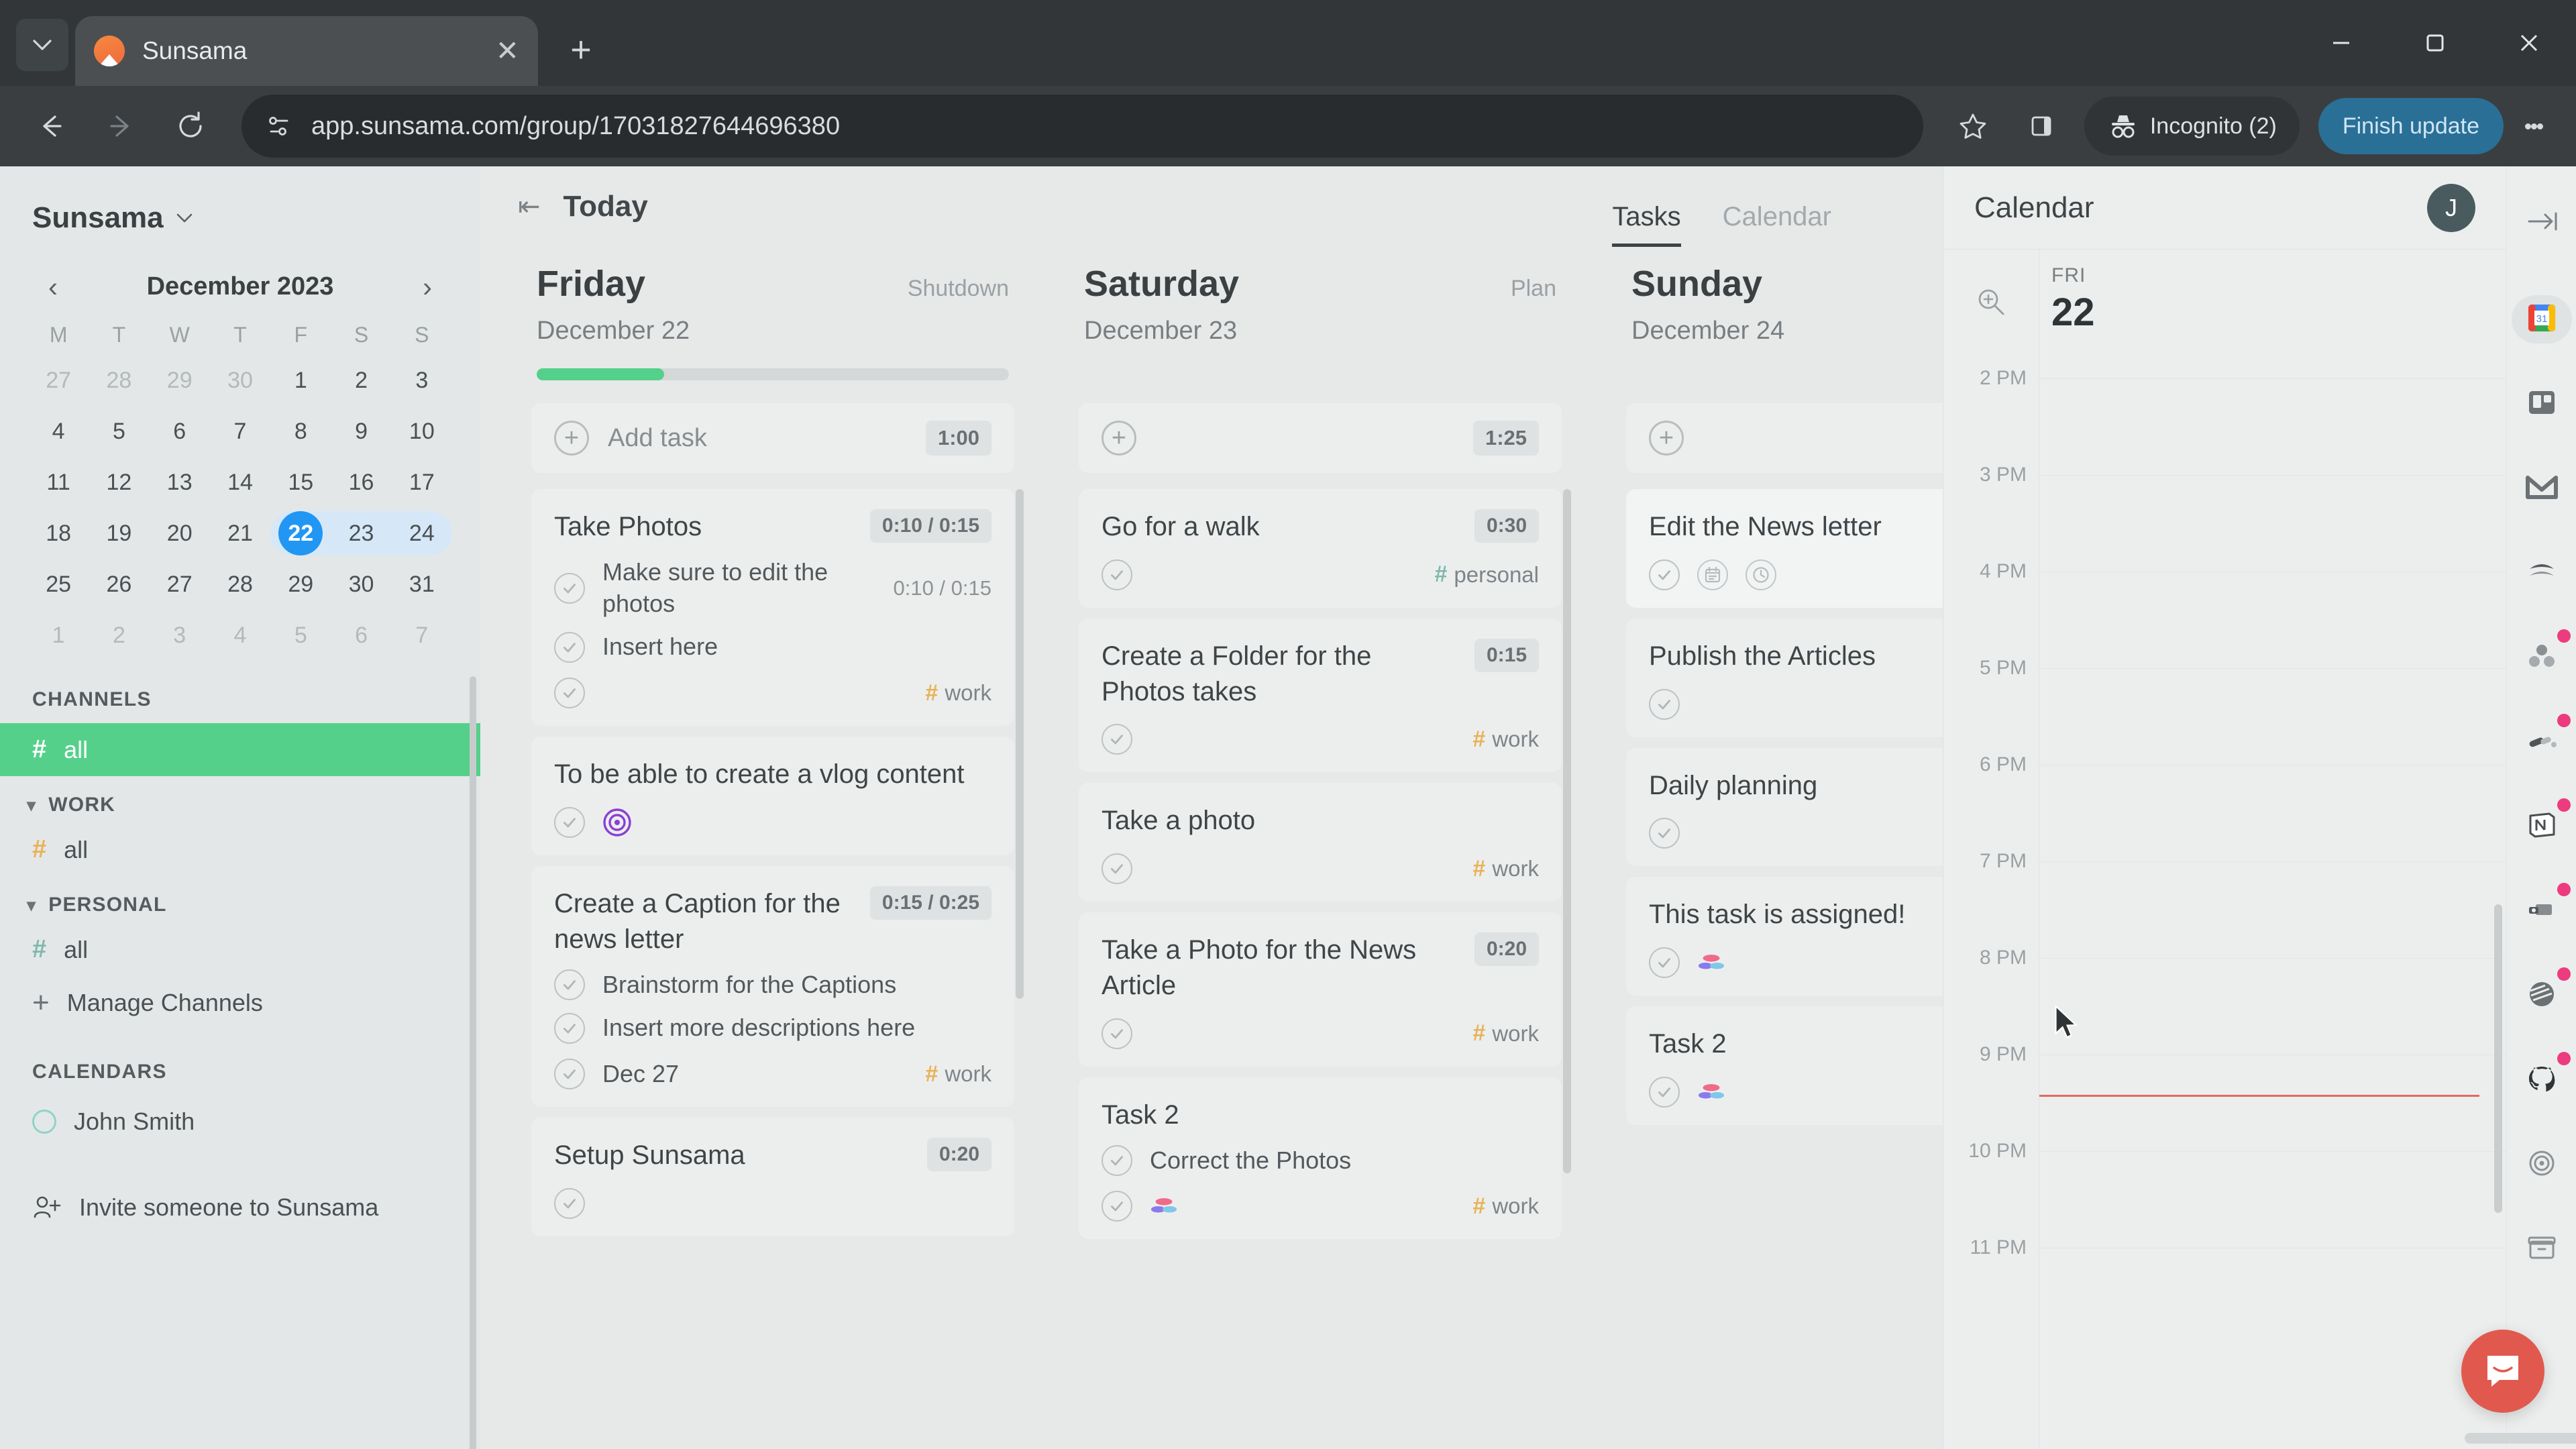  I want to click on chevron-left-icon: ‹, so click(53, 286).